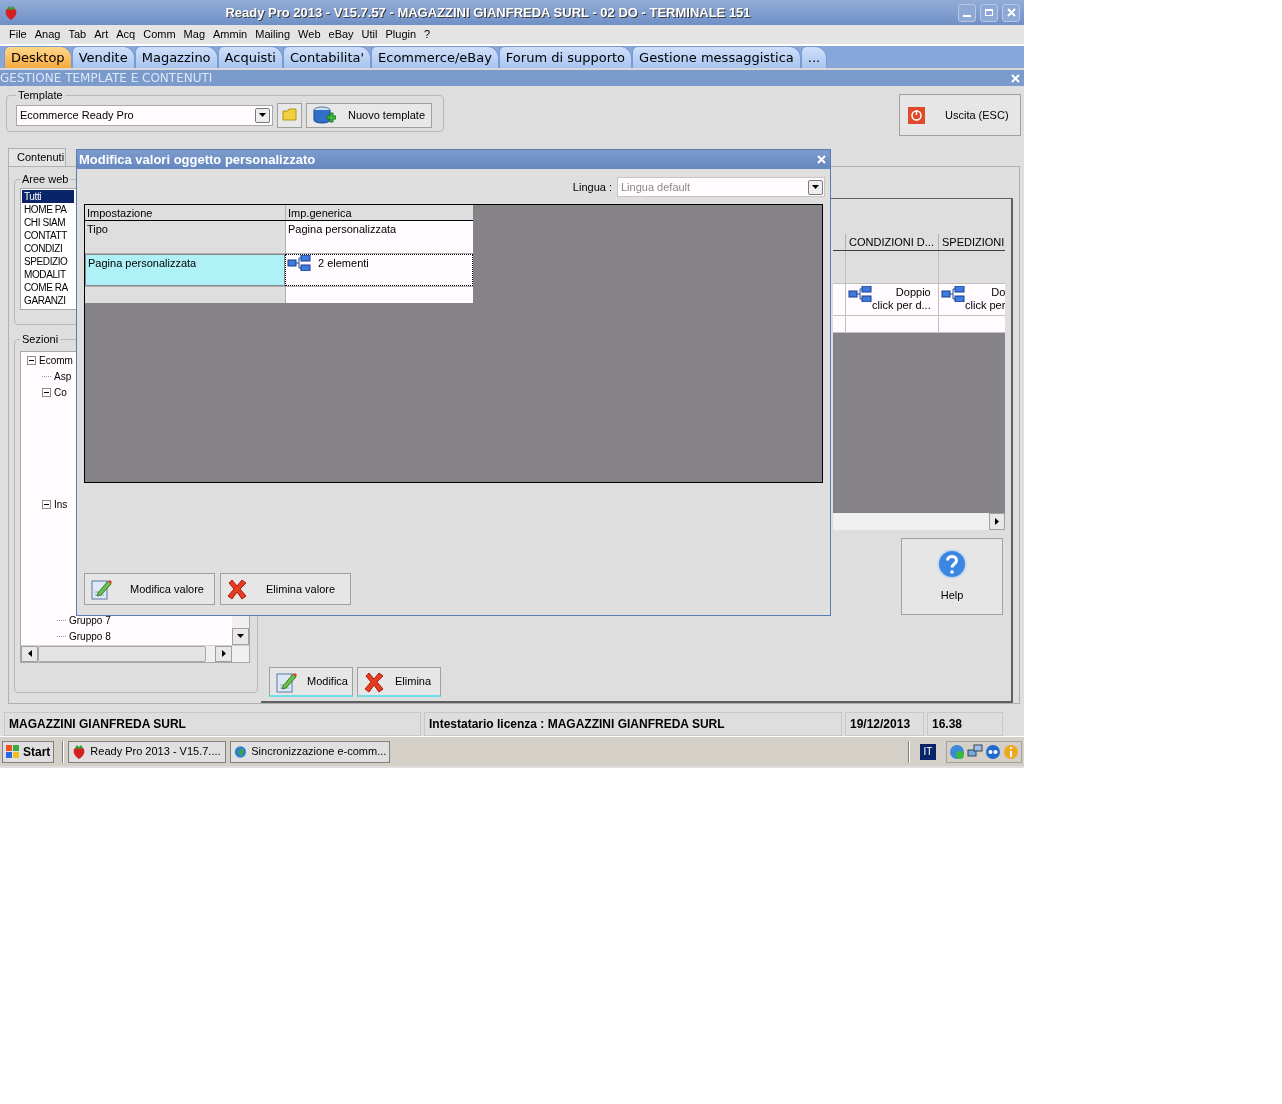 This screenshot has height=1104, width=1282. I want to click on list-item: CHI SIAM, so click(48, 222).